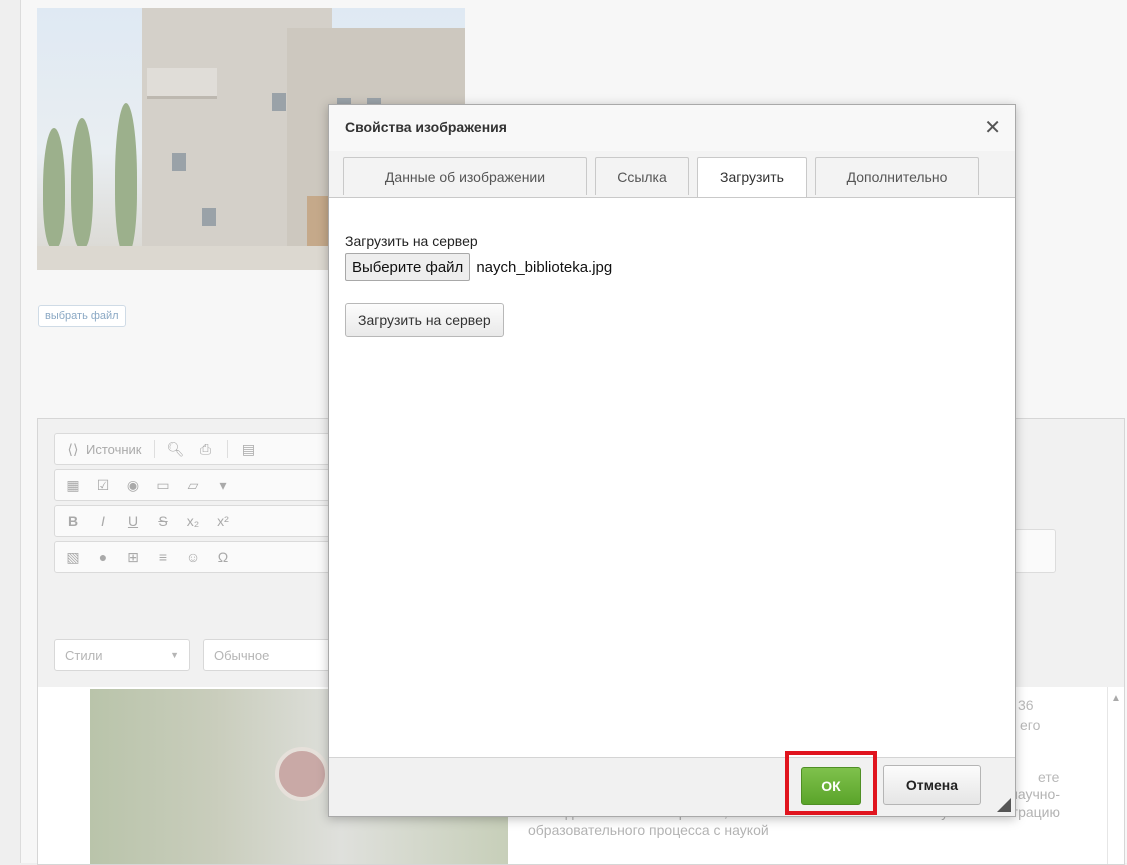  What do you see at coordinates (193, 557) in the screenshot?
I see `smiley-icon: ☺` at bounding box center [193, 557].